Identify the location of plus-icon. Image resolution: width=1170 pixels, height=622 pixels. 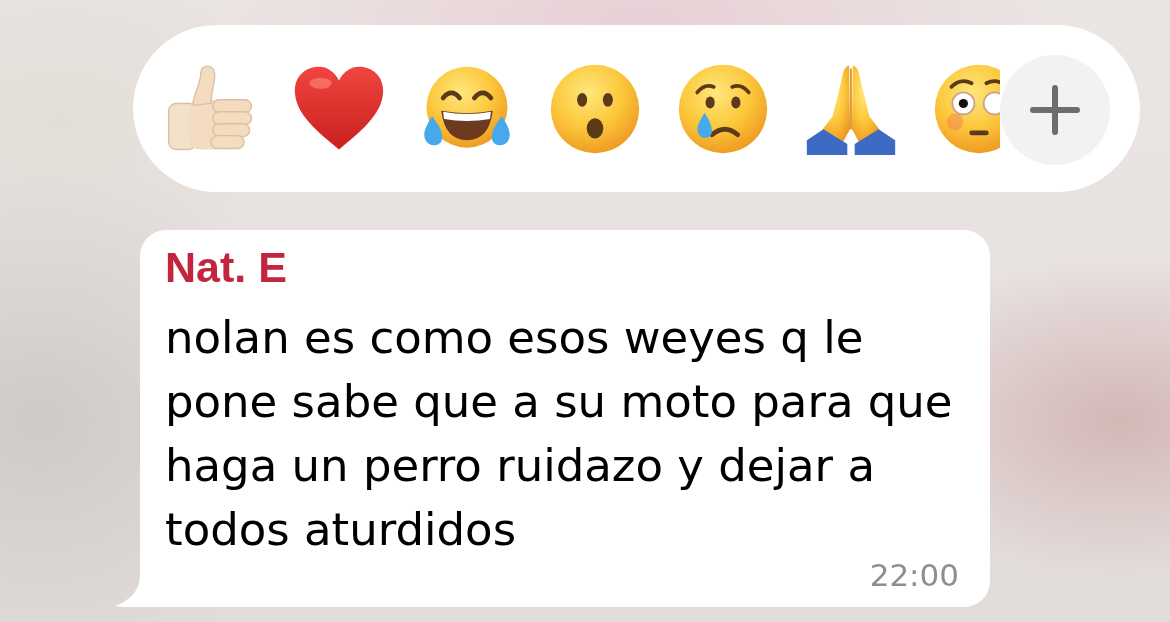
(1055, 110).